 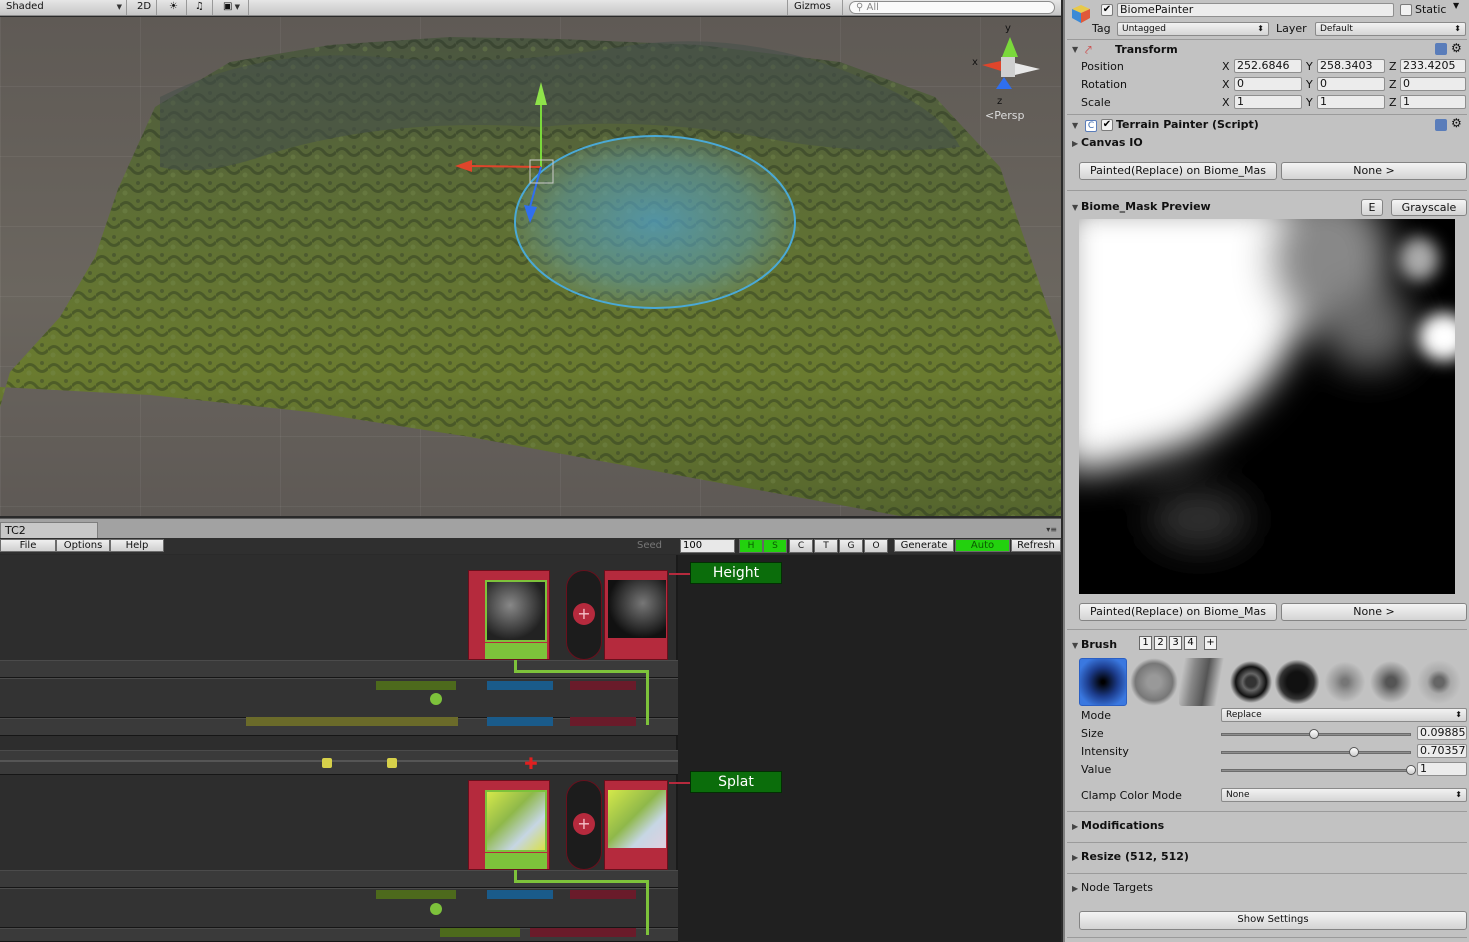 What do you see at coordinates (1107, 125) in the screenshot?
I see `script-enabled-checkbox: ✔` at bounding box center [1107, 125].